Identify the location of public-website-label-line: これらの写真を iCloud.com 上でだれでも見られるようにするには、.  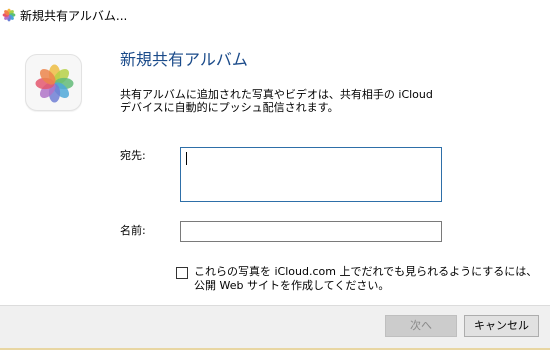
(366, 271).